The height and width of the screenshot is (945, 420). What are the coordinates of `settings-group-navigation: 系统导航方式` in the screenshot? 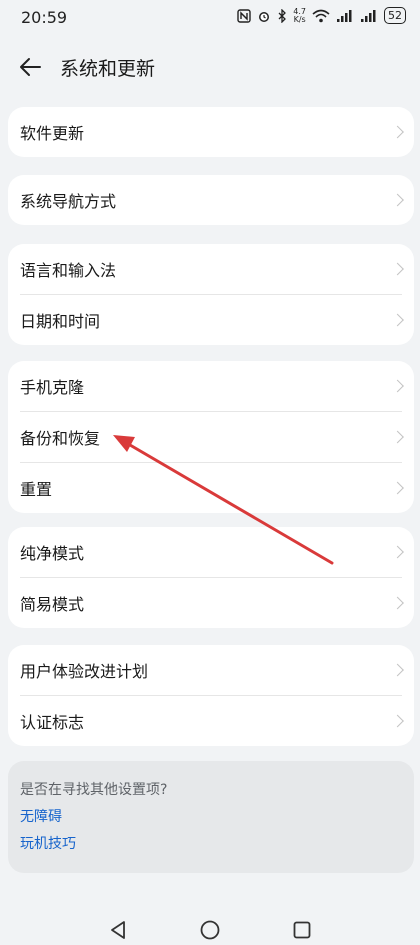 It's located at (211, 200).